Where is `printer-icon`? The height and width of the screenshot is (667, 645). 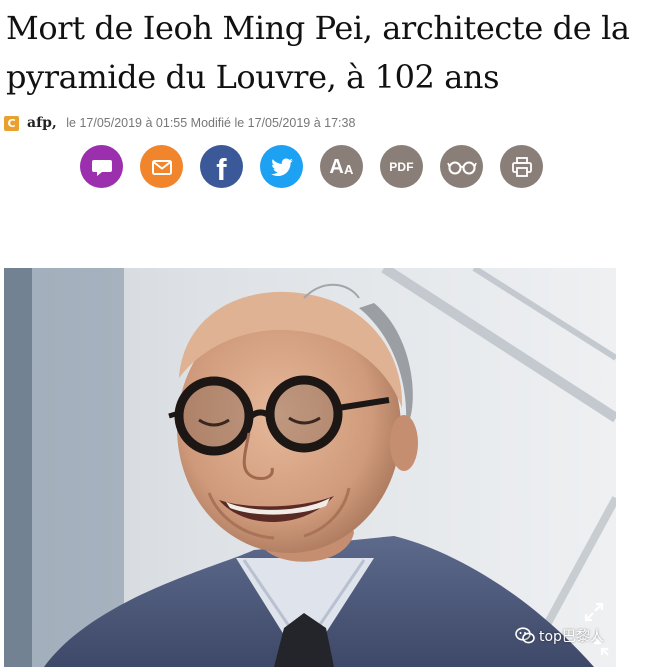 printer-icon is located at coordinates (521, 166).